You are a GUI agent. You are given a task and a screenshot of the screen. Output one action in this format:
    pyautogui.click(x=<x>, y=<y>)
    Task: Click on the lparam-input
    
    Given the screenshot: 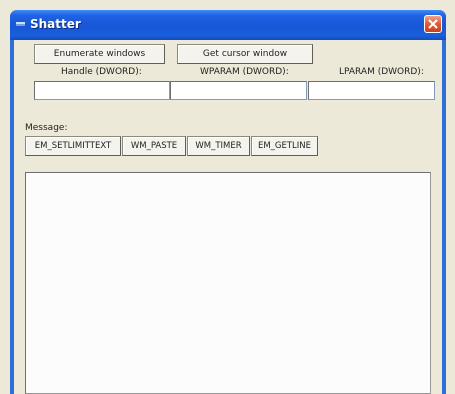 What is the action you would take?
    pyautogui.click(x=371, y=90)
    